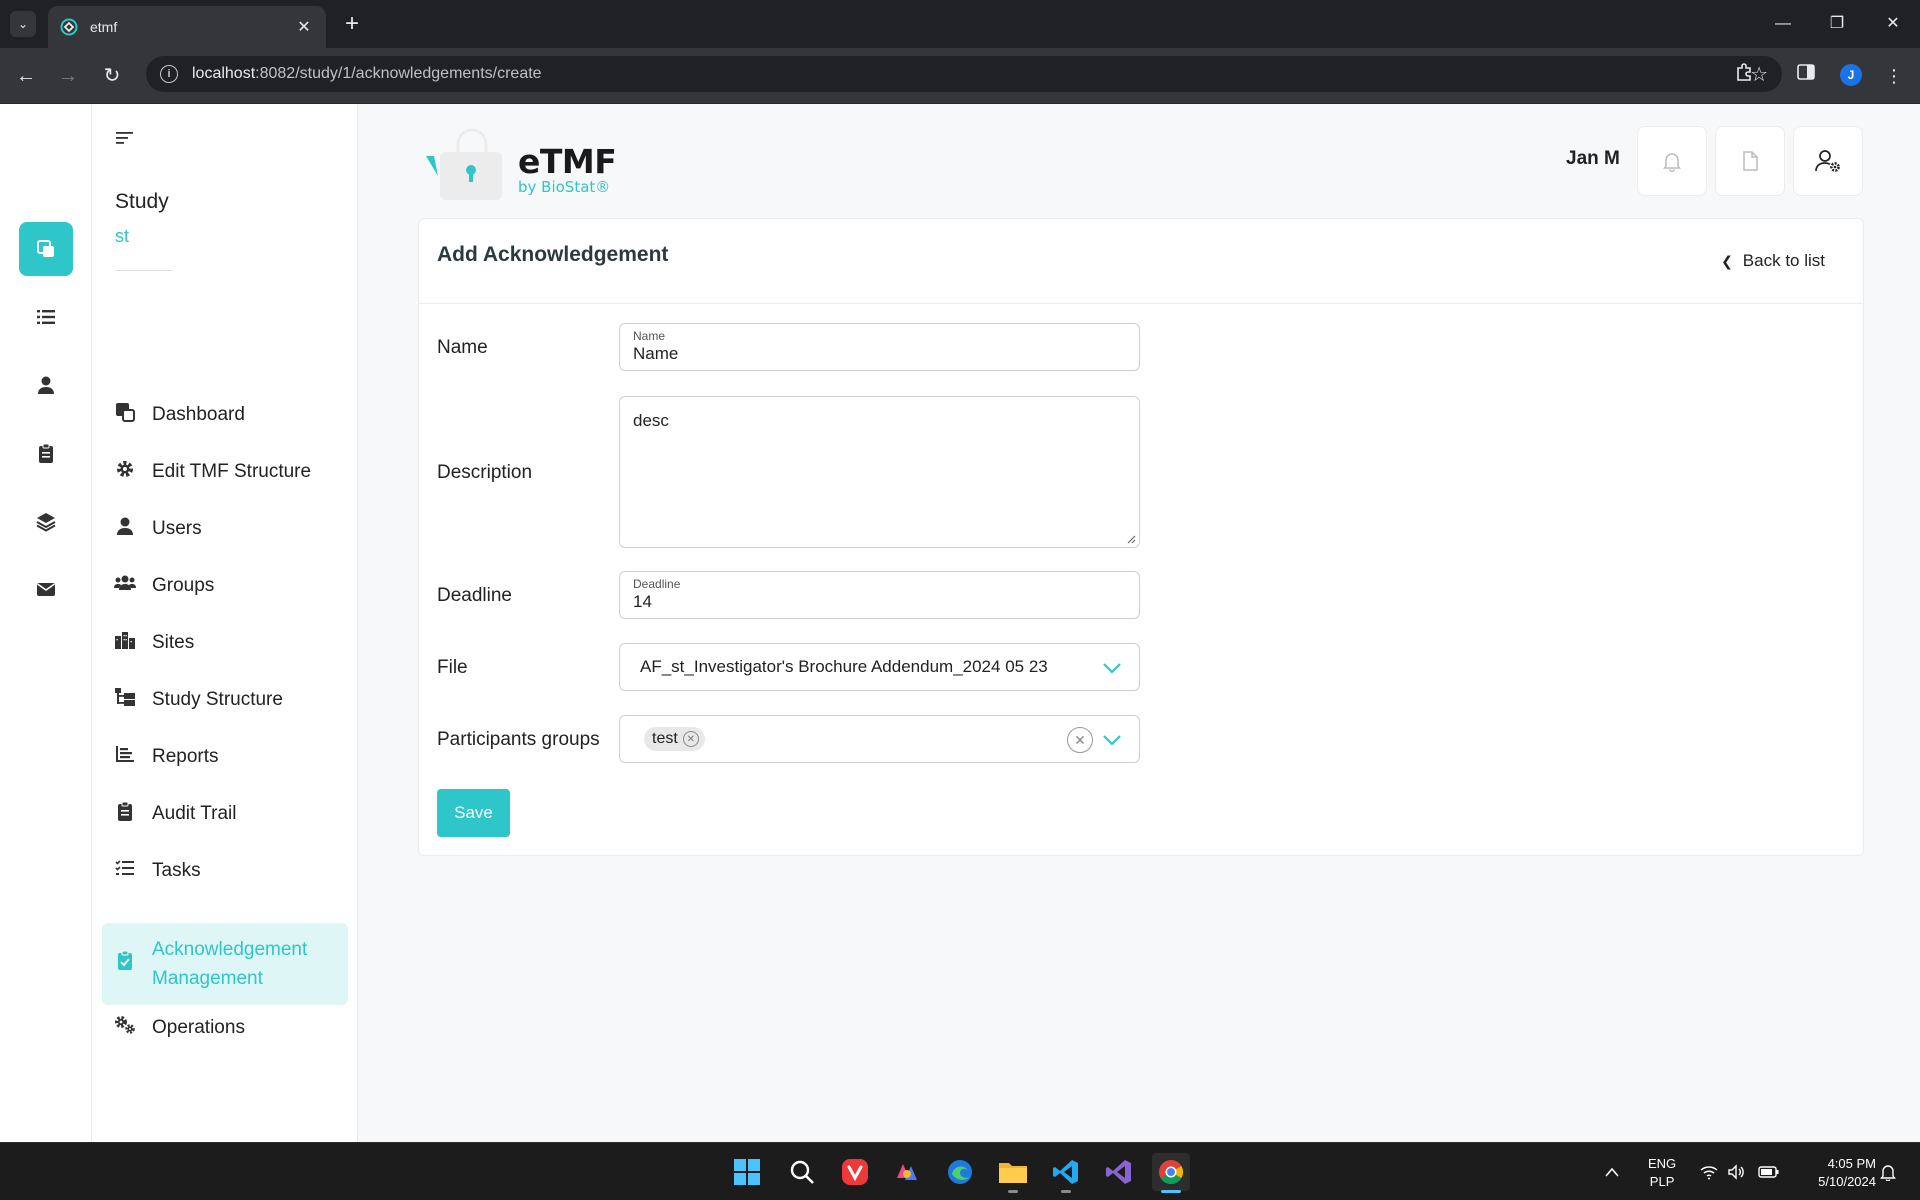  I want to click on documents-button, so click(1750, 161).